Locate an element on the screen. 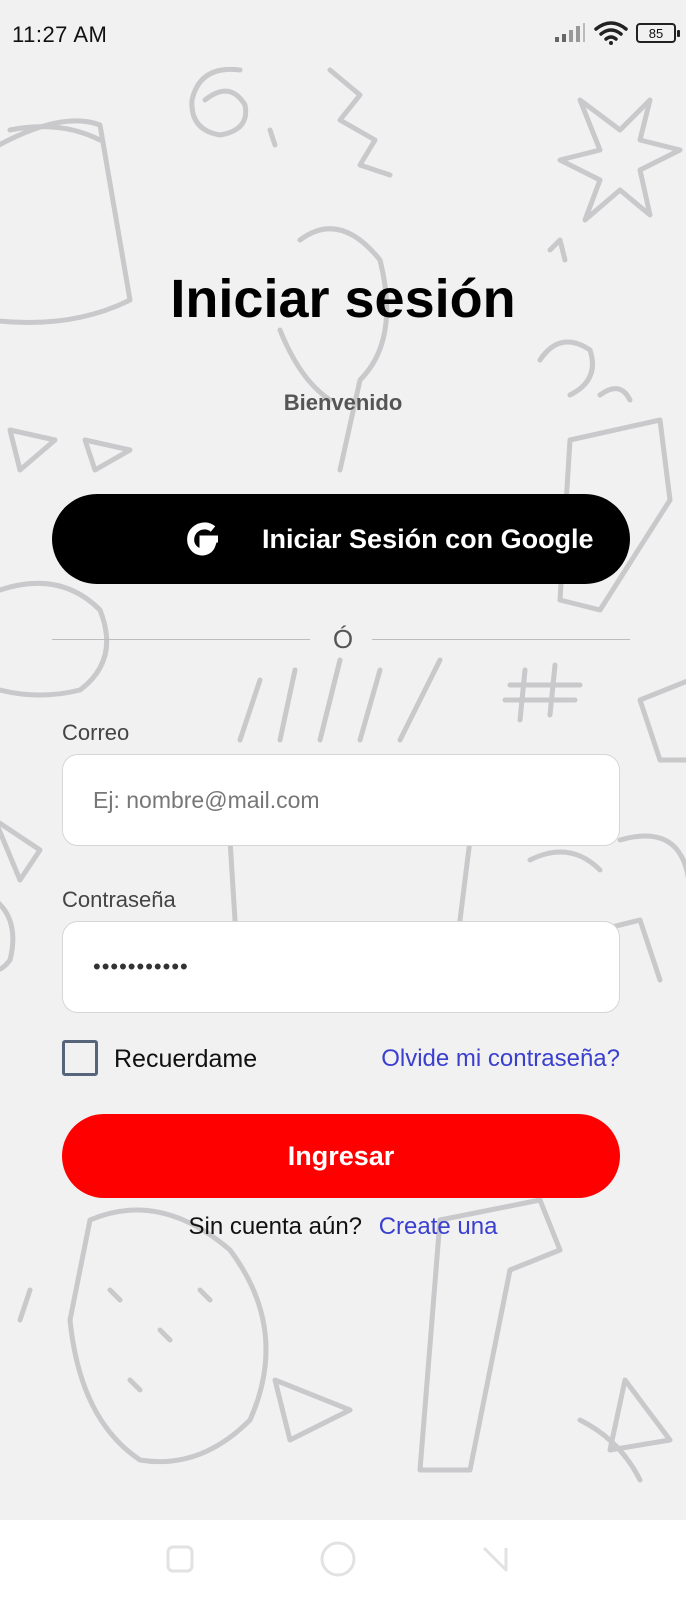 This screenshot has width=686, height=1600. remember-me-checkbox is located at coordinates (80, 1058).